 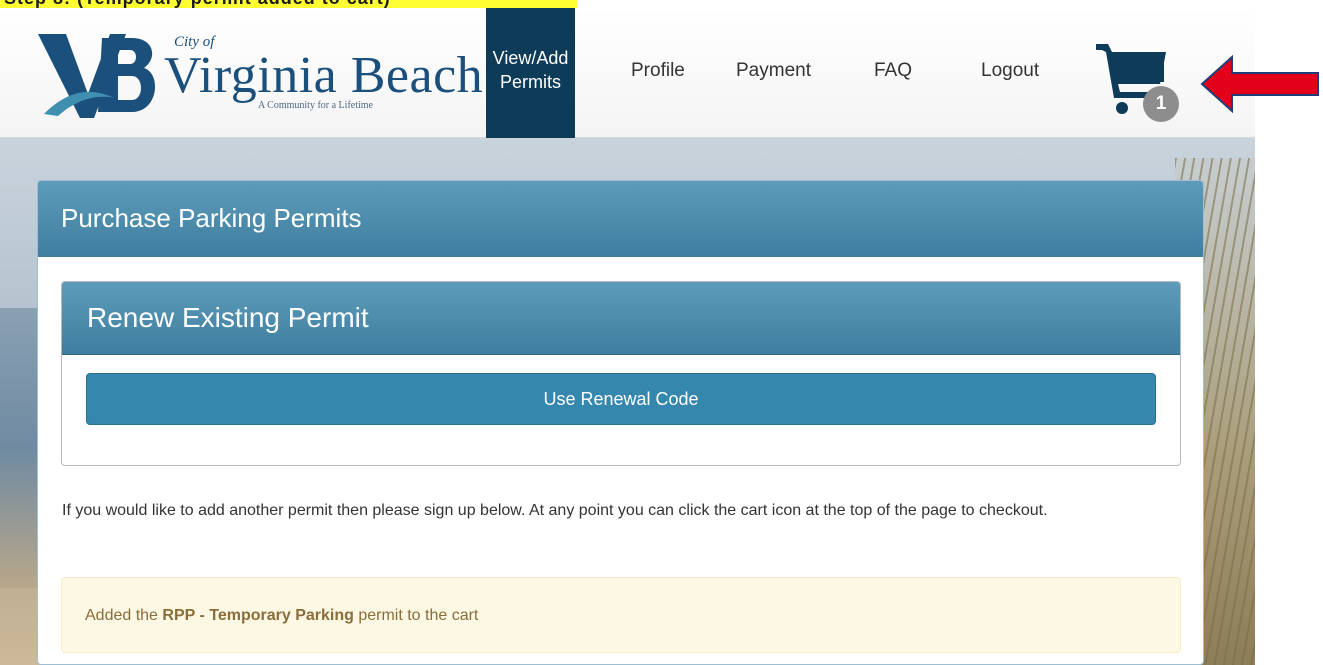 What do you see at coordinates (315, 105) in the screenshot?
I see `logo-tagline: A Community for a Lifetime` at bounding box center [315, 105].